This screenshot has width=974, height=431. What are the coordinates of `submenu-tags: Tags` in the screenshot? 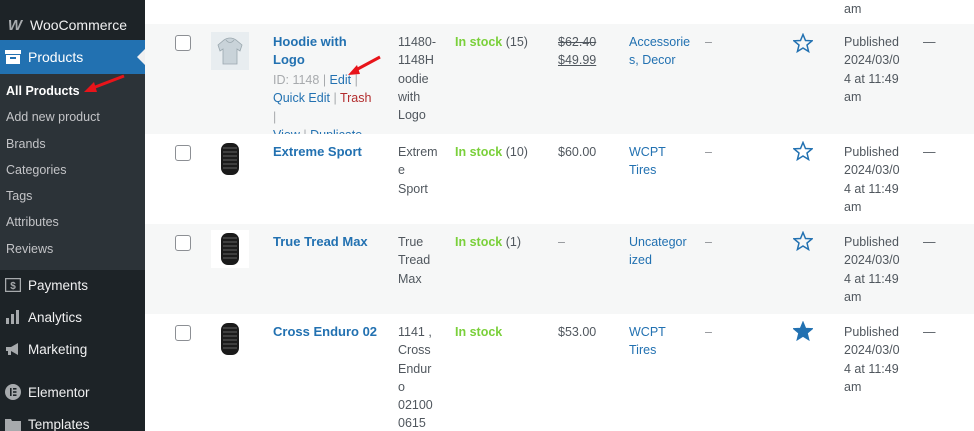 It's located at (72, 198).